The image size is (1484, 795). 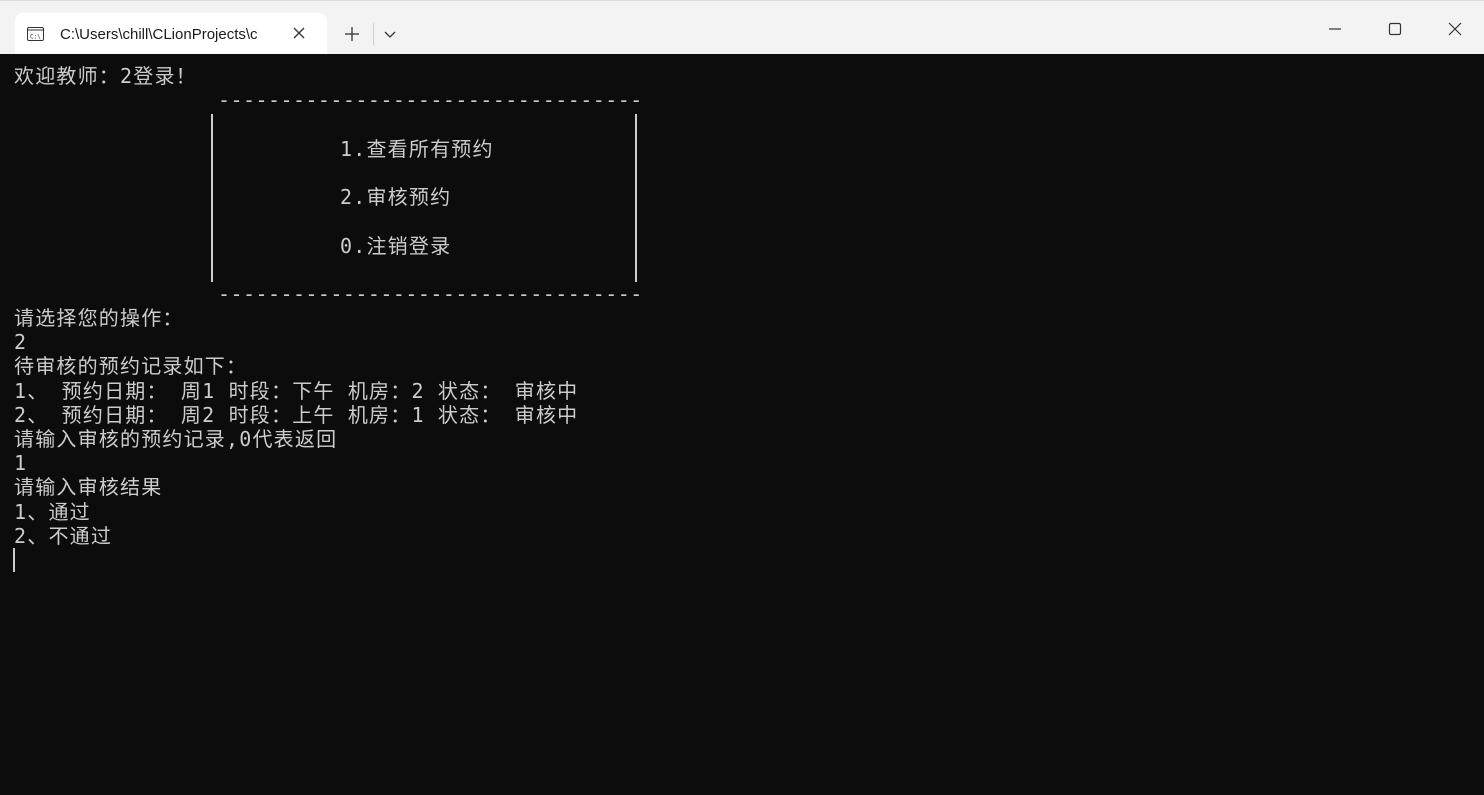 I want to click on tab-close-icon, so click(x=299, y=33).